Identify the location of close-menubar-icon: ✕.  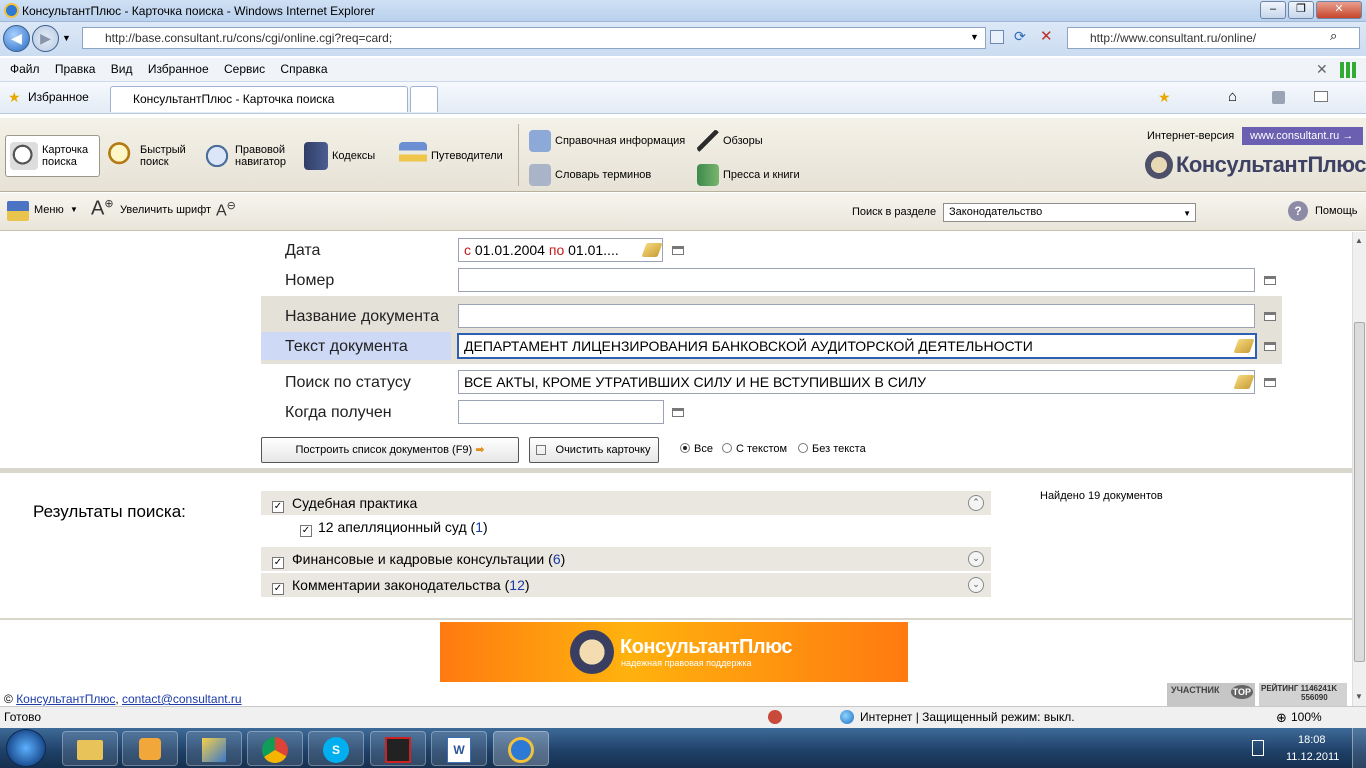
(1322, 69).